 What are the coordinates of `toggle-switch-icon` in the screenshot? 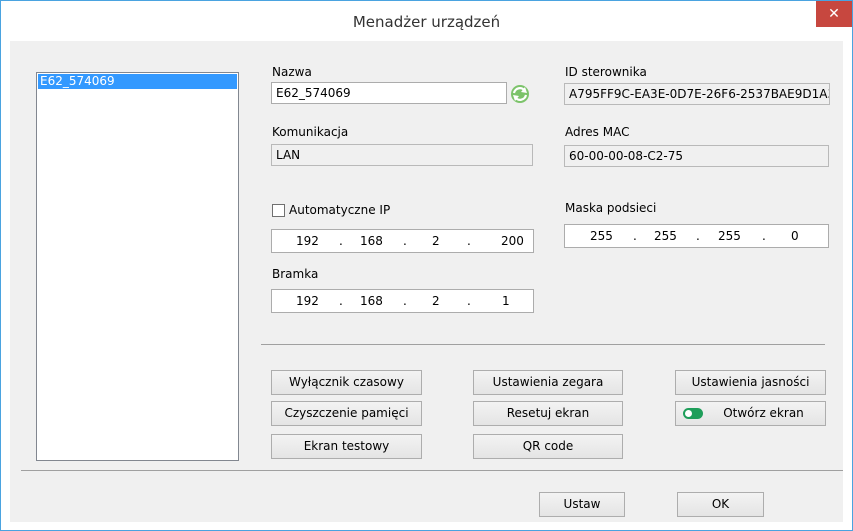 It's located at (693, 413).